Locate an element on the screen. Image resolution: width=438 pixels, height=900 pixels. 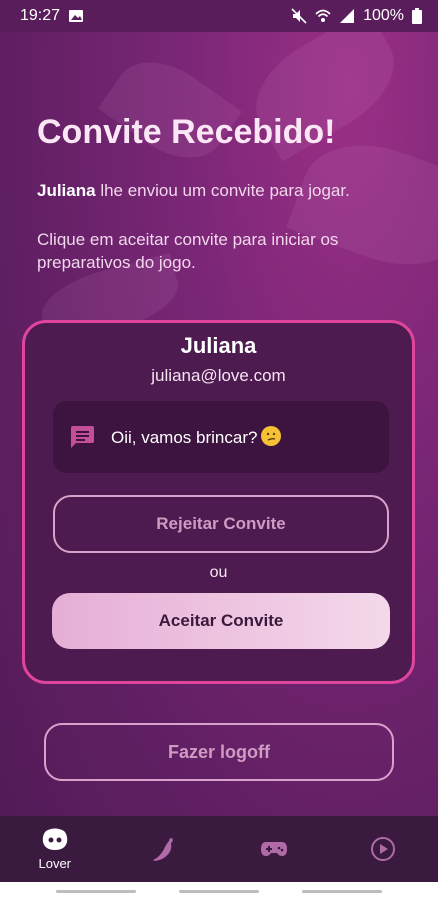
system-nav-home is located at coordinates (219, 891).